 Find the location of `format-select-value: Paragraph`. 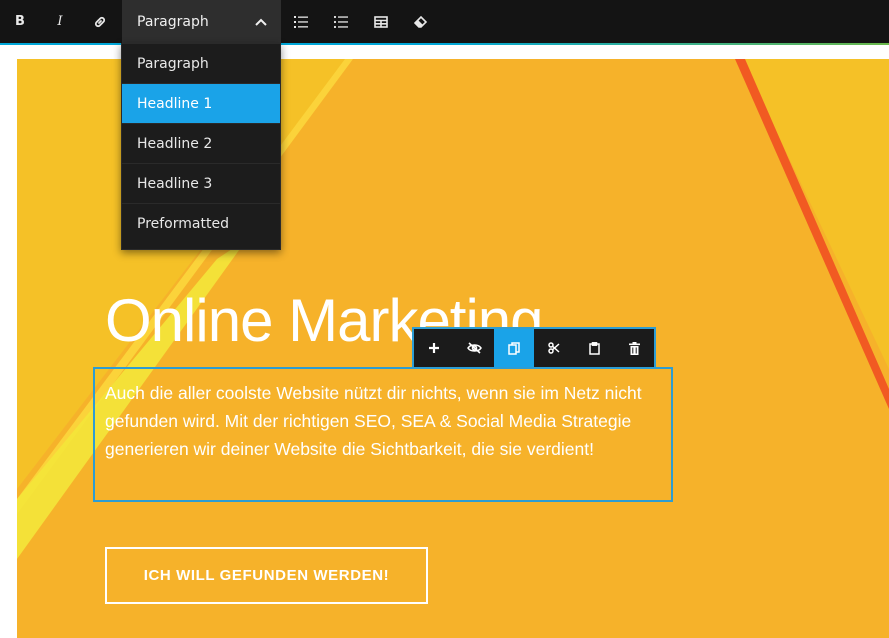

format-select-value: Paragraph is located at coordinates (173, 21).